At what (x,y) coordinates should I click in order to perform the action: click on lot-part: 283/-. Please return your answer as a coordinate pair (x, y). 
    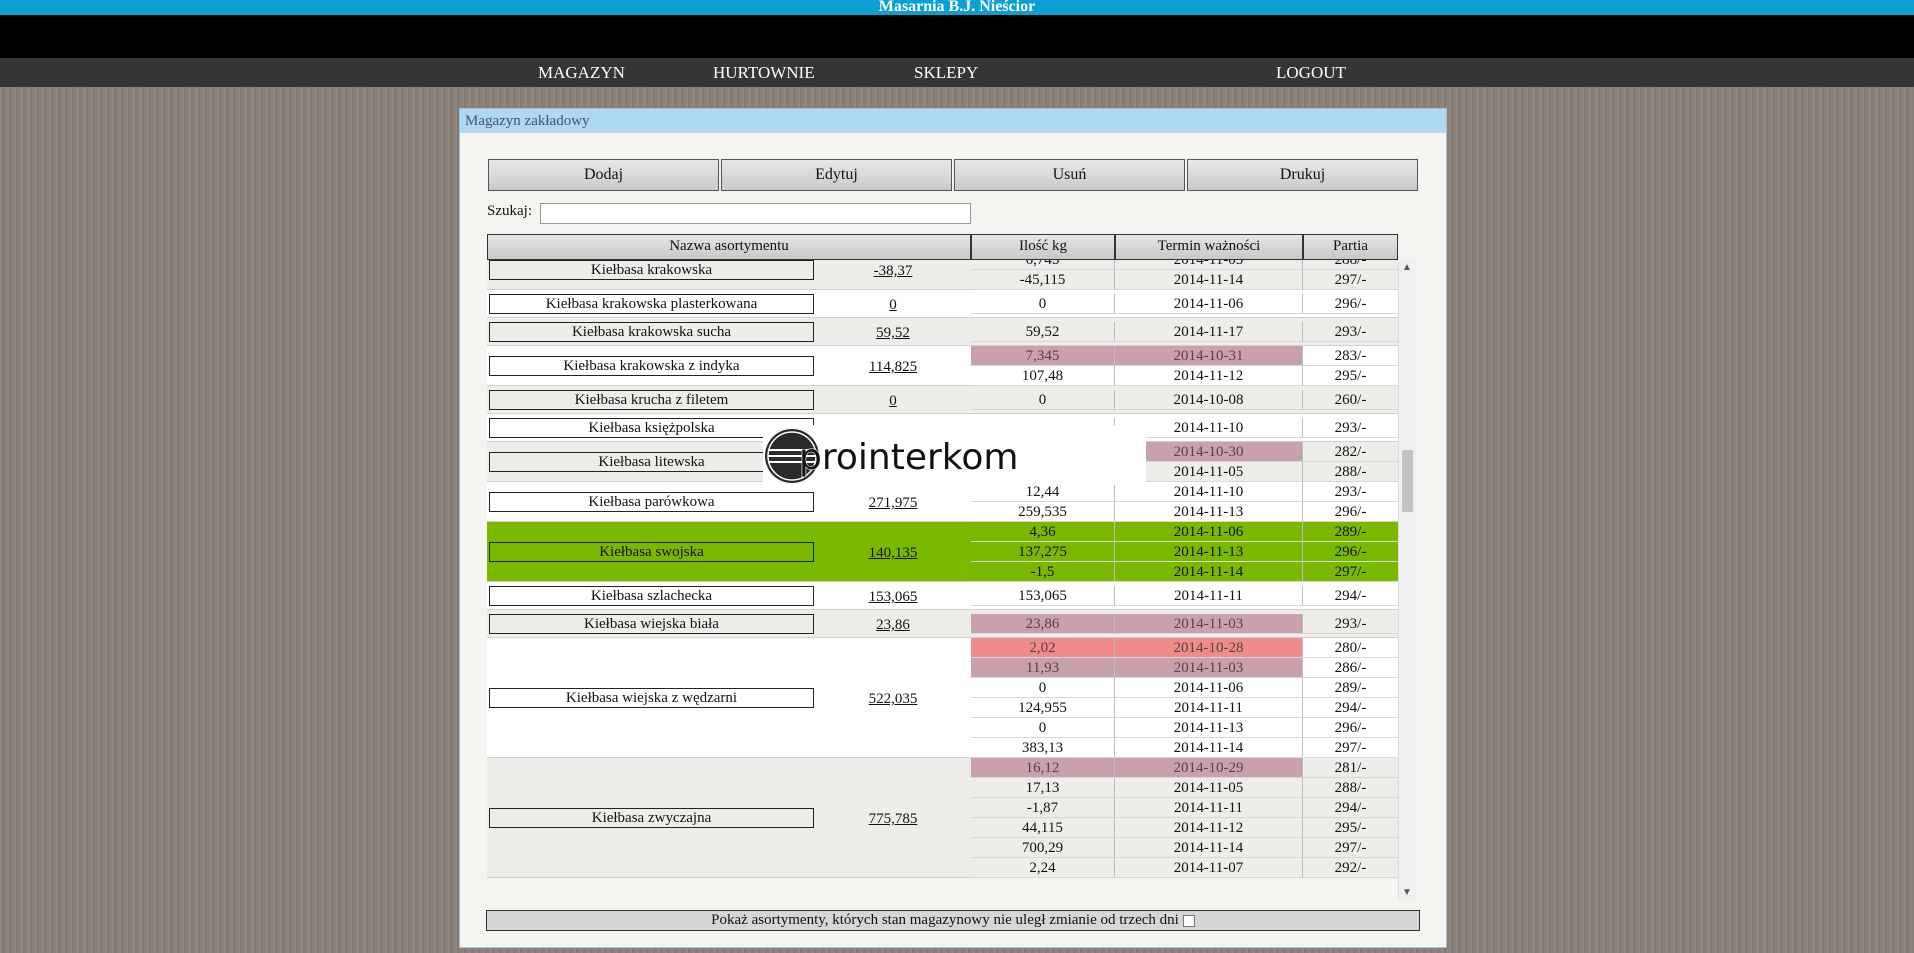
    Looking at the image, I should click on (1350, 356).